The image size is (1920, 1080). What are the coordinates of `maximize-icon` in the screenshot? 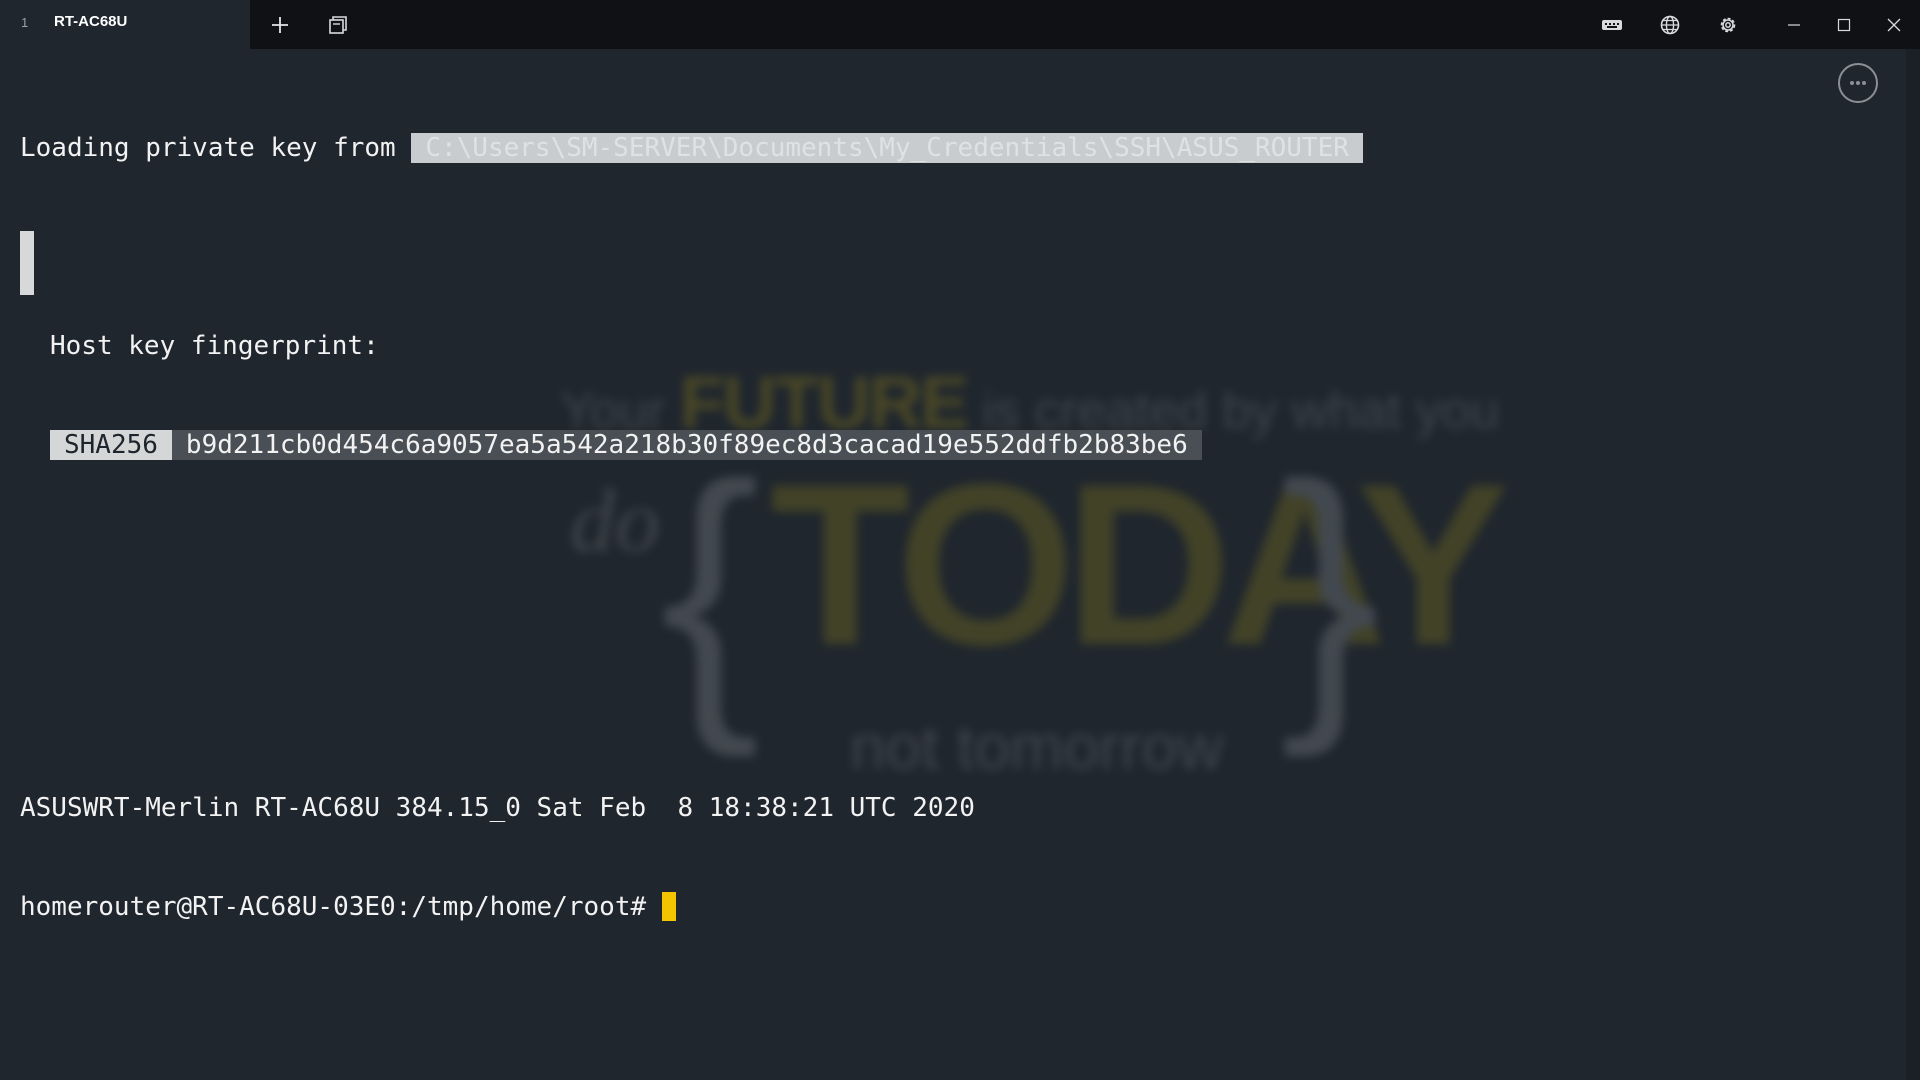 It's located at (1844, 24).